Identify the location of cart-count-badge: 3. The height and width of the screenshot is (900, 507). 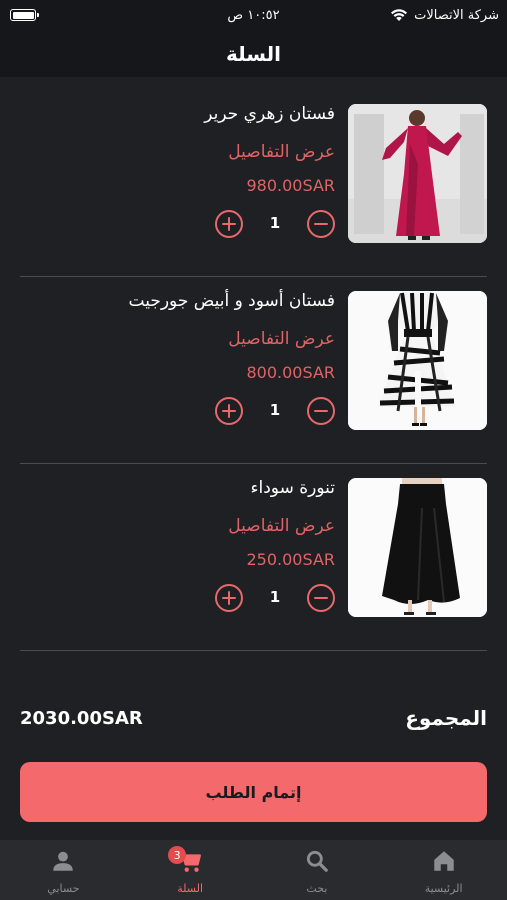
(177, 855).